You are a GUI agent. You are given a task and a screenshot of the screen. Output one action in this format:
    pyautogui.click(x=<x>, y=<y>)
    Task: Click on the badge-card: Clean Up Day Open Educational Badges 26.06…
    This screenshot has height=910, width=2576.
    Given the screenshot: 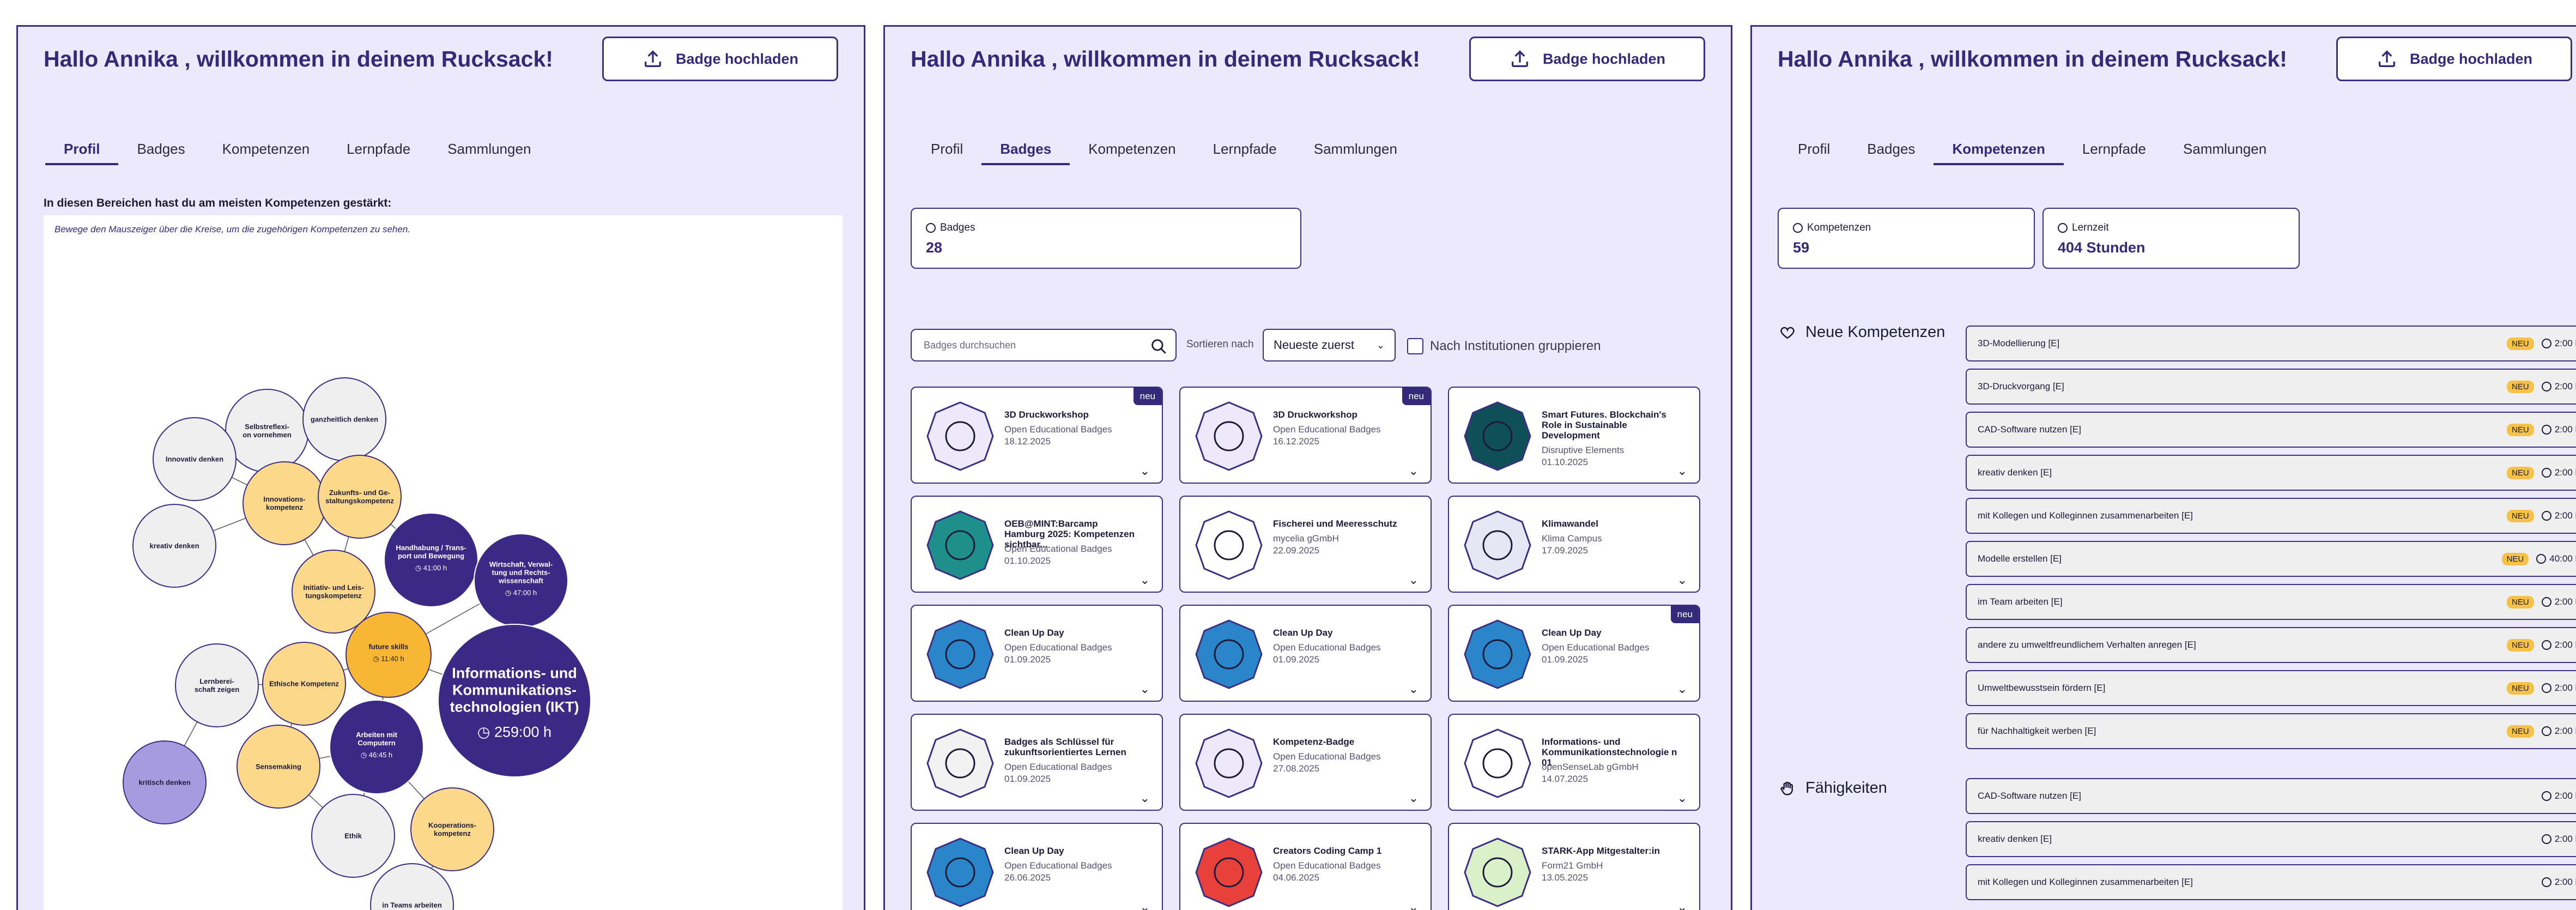 What is the action you would take?
    pyautogui.click(x=1037, y=866)
    